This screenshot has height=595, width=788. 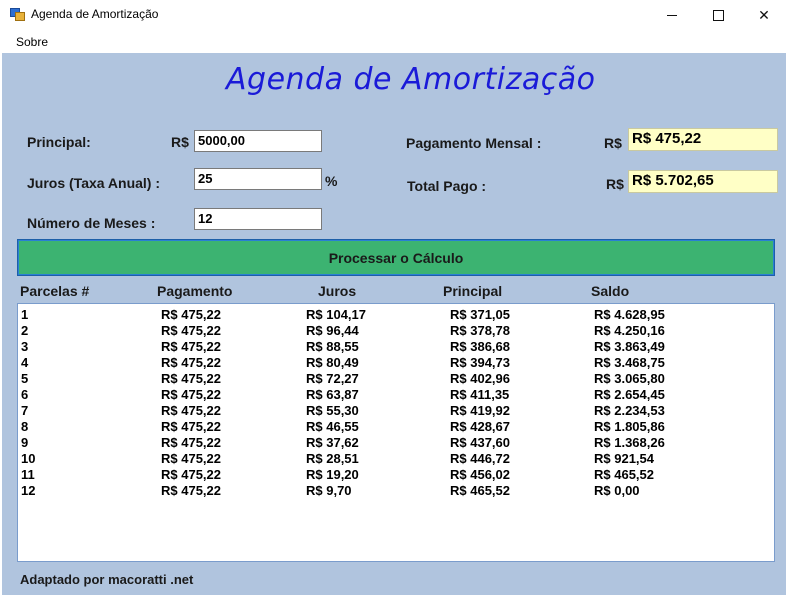 What do you see at coordinates (480, 362) in the screenshot?
I see `row-principal: R$ 394,73` at bounding box center [480, 362].